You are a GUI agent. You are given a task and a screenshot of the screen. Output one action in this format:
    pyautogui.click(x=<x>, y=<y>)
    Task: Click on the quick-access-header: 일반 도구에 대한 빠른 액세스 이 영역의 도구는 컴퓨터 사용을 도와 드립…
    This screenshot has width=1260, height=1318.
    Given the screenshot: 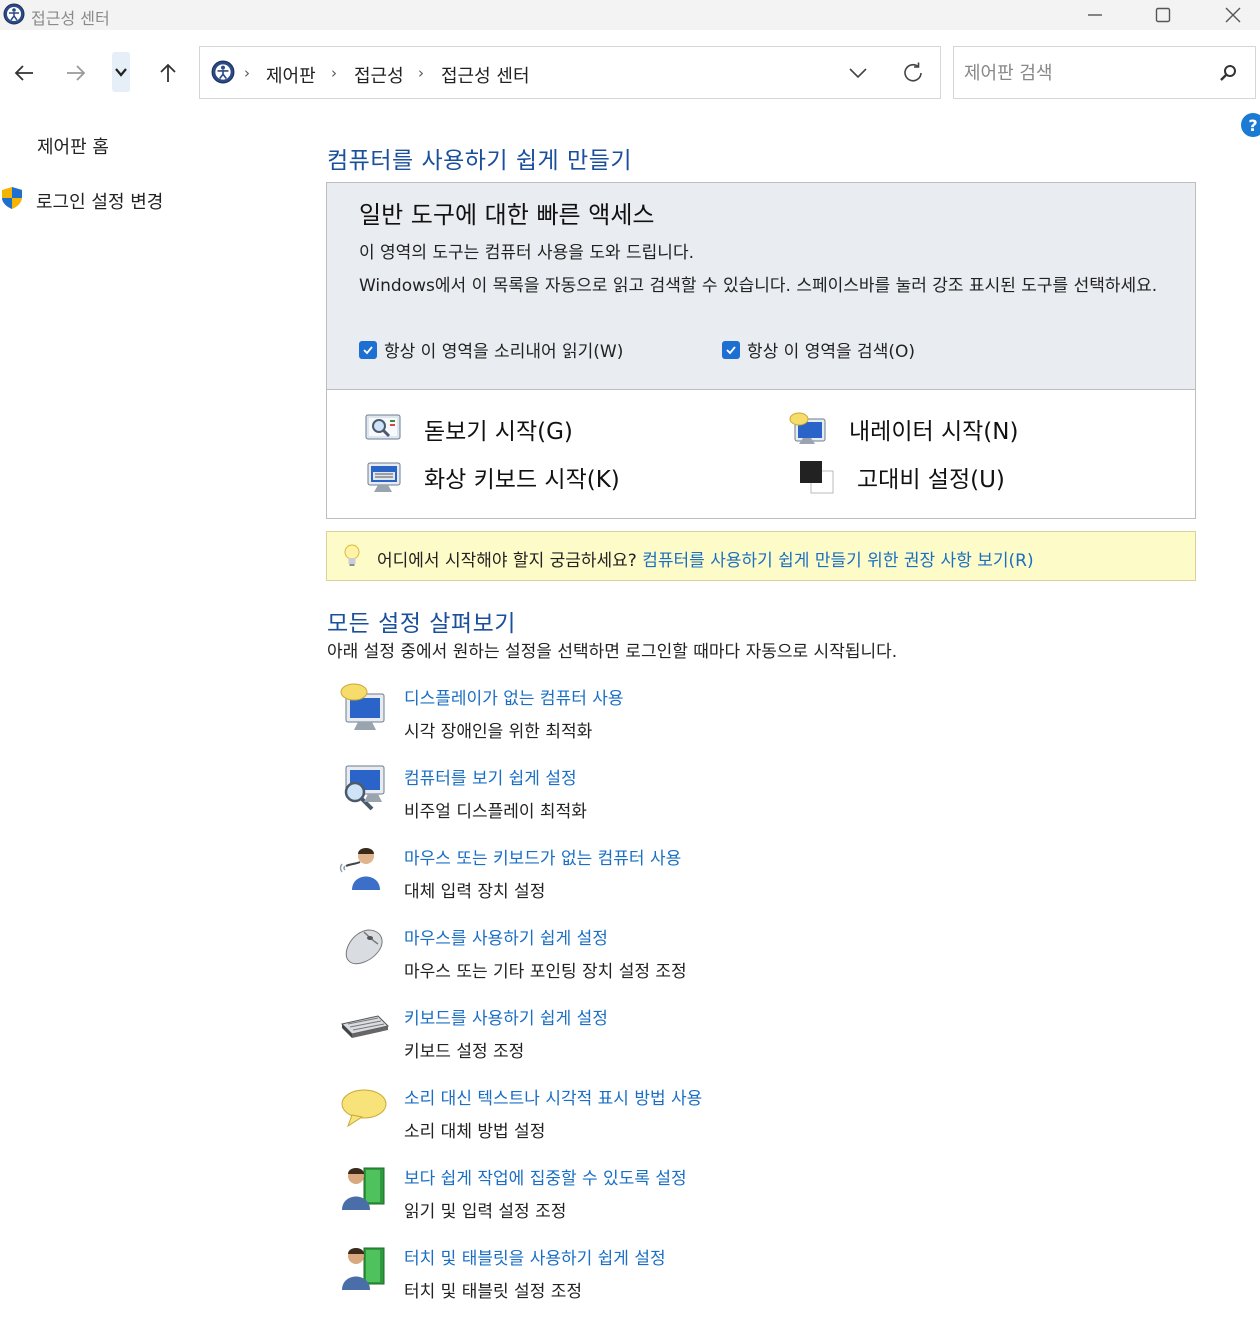 What is the action you would take?
    pyautogui.click(x=761, y=286)
    